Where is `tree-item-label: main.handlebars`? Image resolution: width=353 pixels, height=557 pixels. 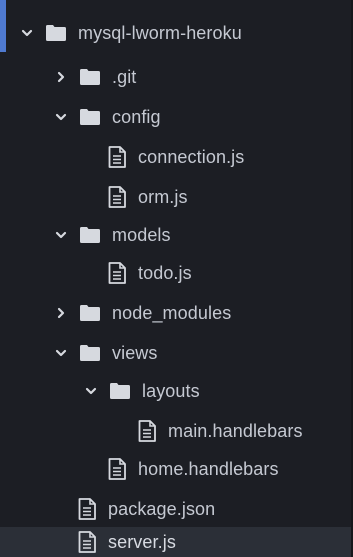
tree-item-label: main.handlebars is located at coordinates (235, 430).